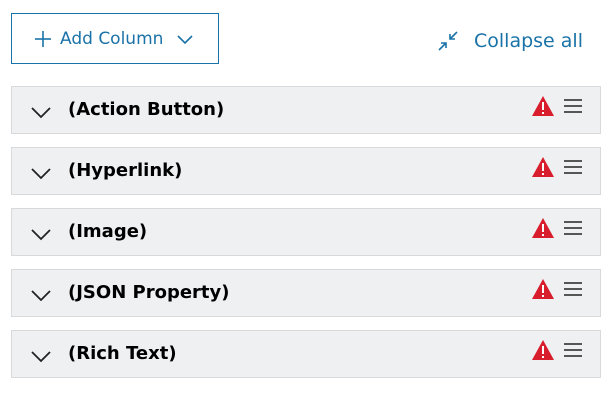 Image resolution: width=615 pixels, height=395 pixels. What do you see at coordinates (306, 354) in the screenshot?
I see `column-row: (Rich Text)` at bounding box center [306, 354].